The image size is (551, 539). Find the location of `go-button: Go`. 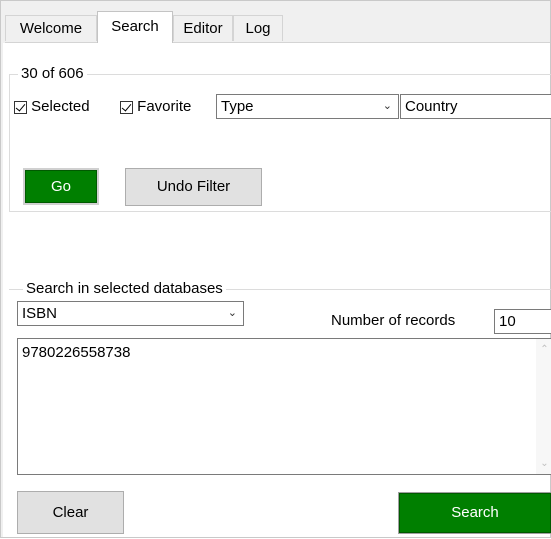

go-button: Go is located at coordinates (61, 186).